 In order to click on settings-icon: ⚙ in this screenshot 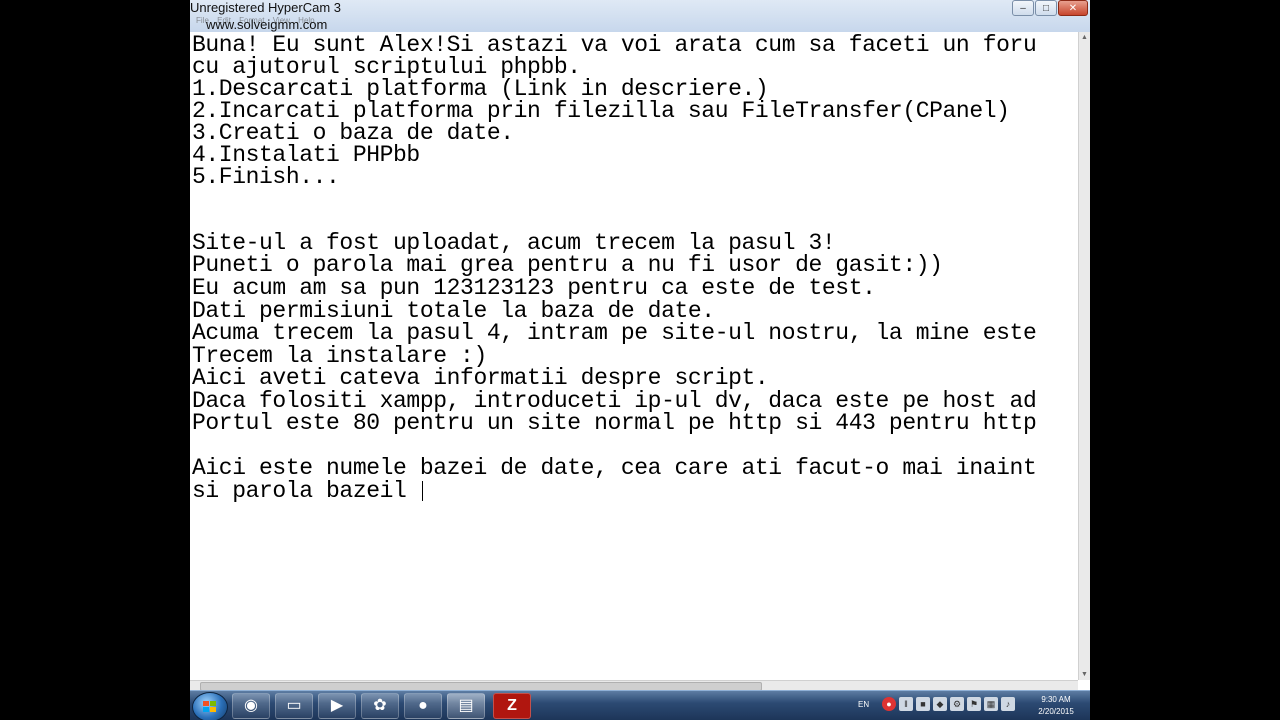, I will do `click(957, 704)`.